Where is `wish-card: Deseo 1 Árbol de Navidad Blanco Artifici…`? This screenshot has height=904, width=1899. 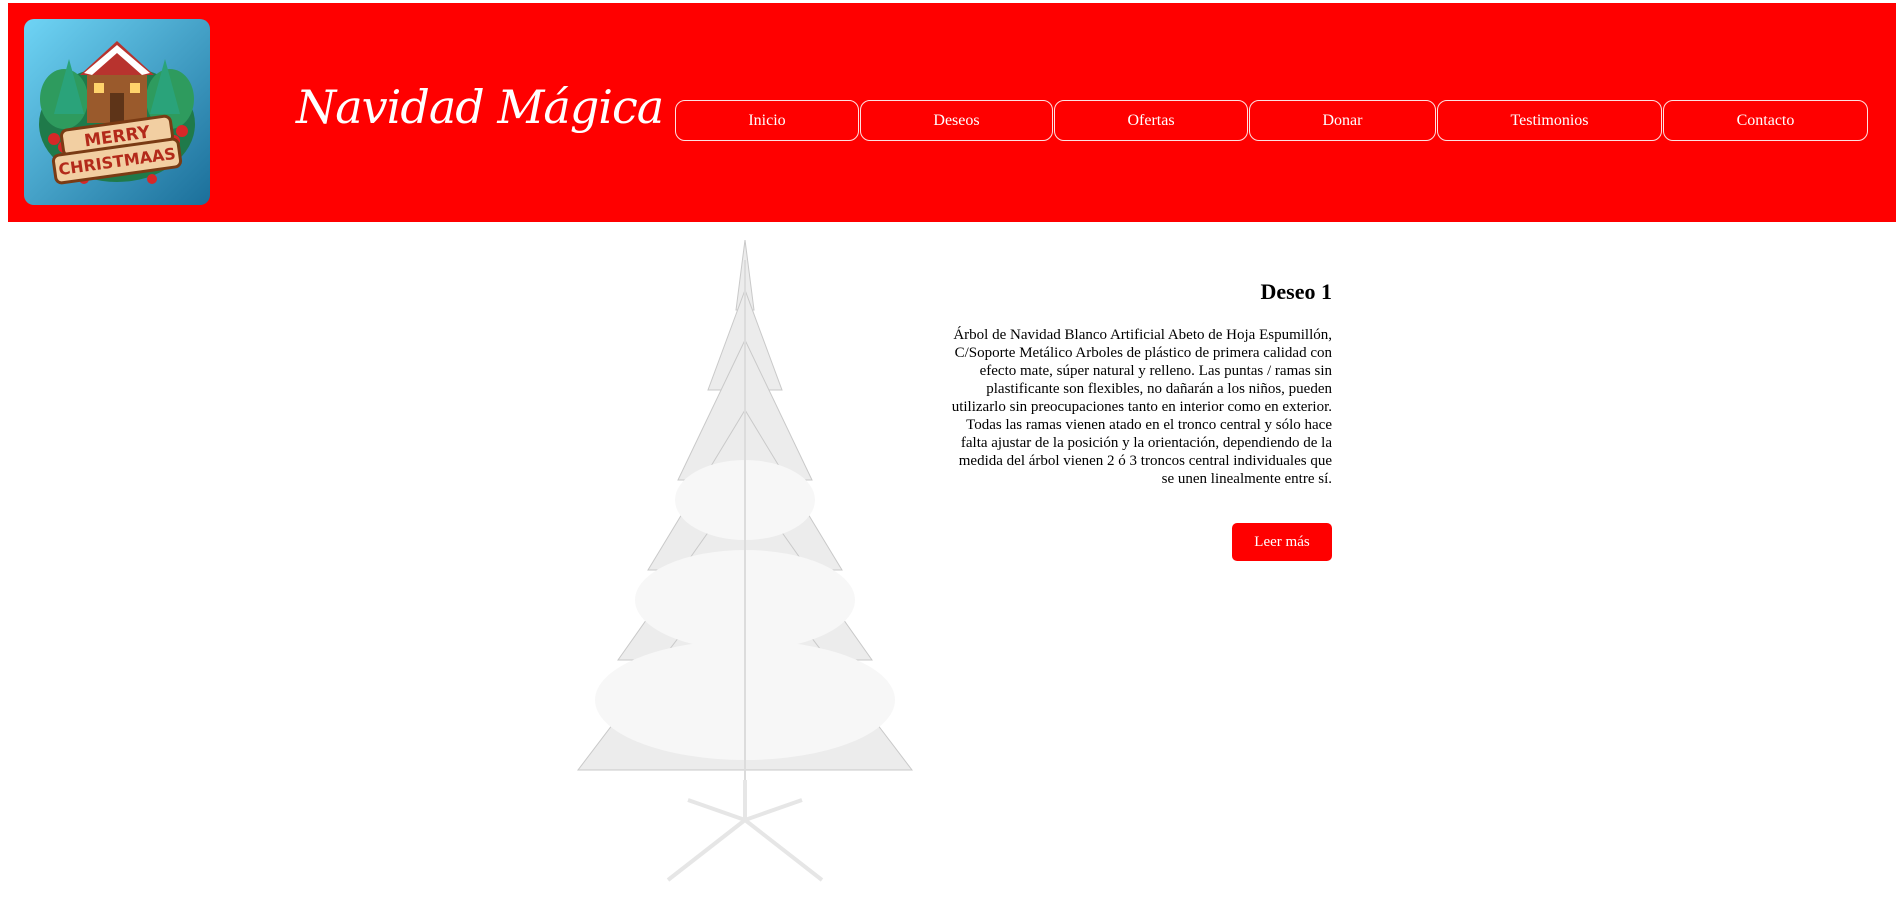 wish-card: Deseo 1 Árbol de Navidad Blanco Artifici… is located at coordinates (1141, 383).